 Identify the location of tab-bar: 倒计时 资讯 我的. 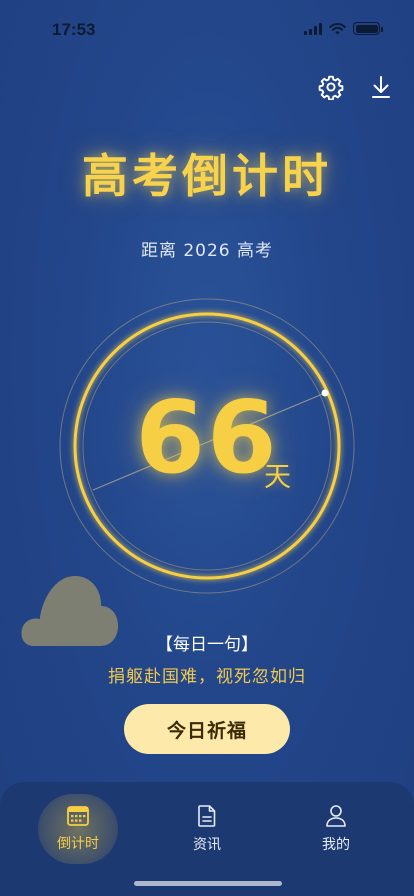
(207, 839).